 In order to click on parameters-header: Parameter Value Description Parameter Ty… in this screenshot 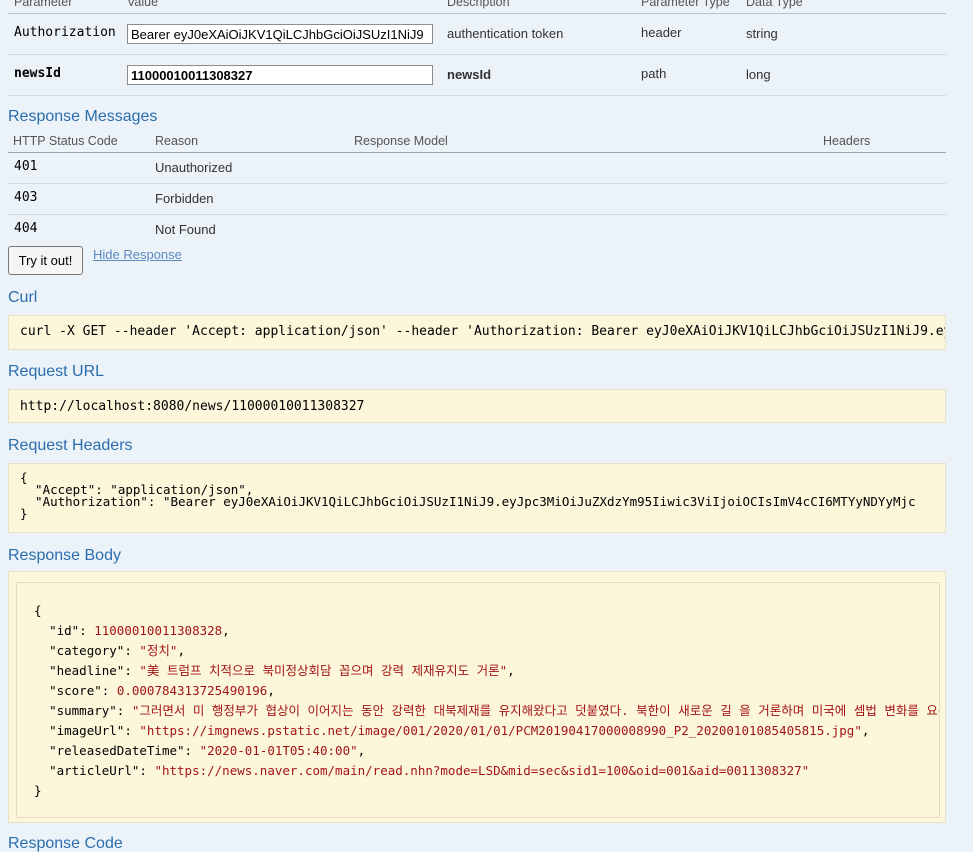, I will do `click(477, 7)`.